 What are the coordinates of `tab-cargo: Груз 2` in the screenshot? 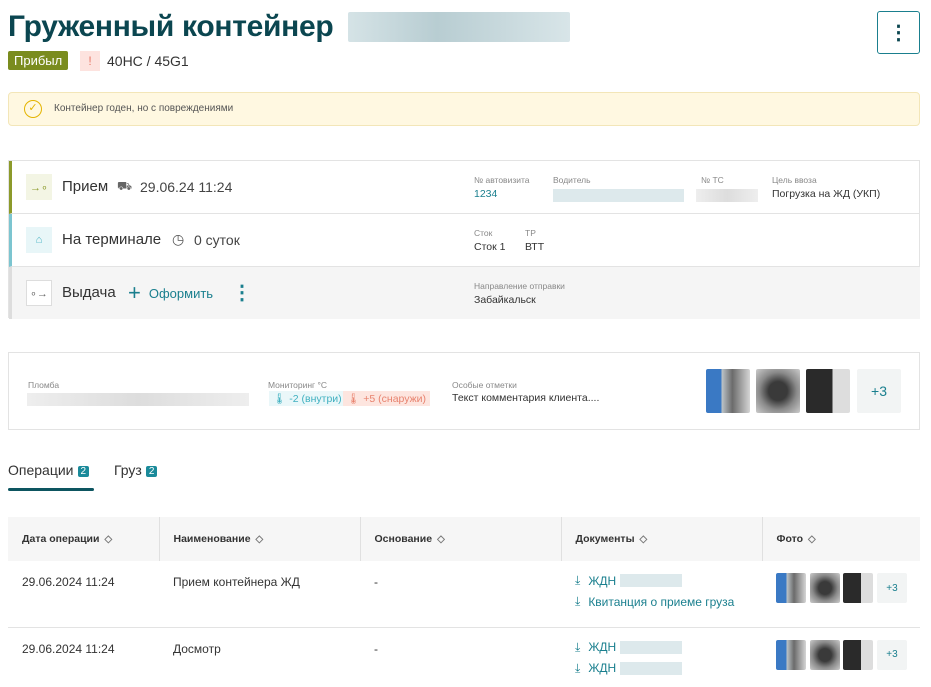 It's located at (136, 470).